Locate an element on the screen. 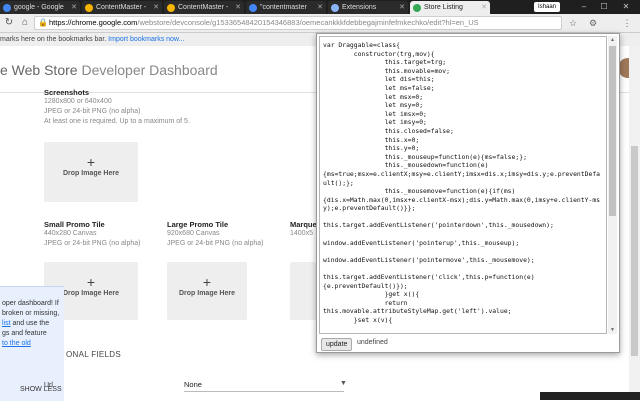 The height and width of the screenshot is (401, 640). webstore-icon is located at coordinates (417, 8).